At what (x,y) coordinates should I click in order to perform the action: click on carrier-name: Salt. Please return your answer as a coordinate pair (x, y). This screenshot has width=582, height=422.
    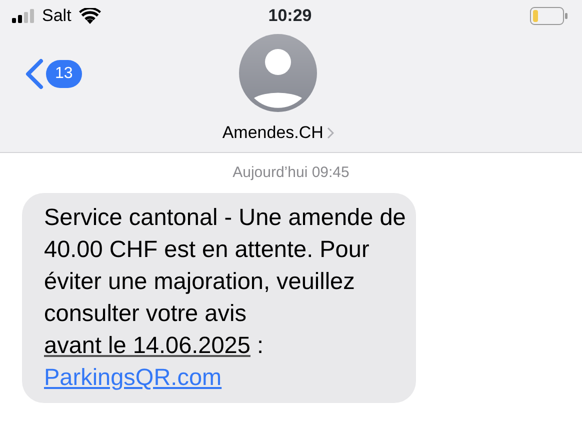
    Looking at the image, I should click on (57, 16).